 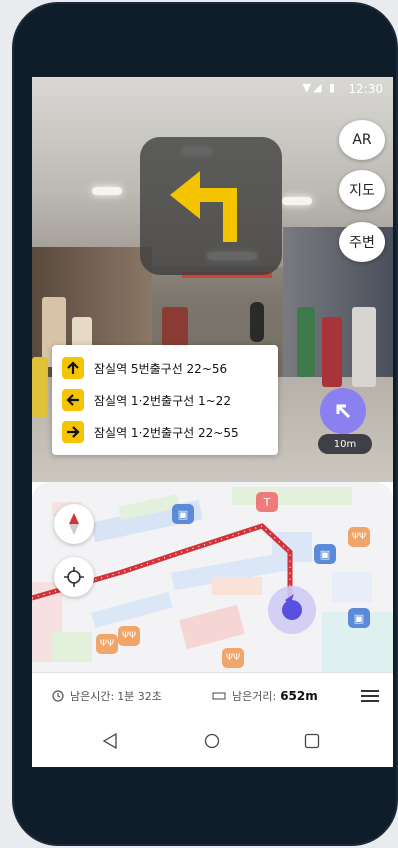 I want to click on guide-row: 잠실역 1·2번출구선 22~55, so click(x=150, y=432).